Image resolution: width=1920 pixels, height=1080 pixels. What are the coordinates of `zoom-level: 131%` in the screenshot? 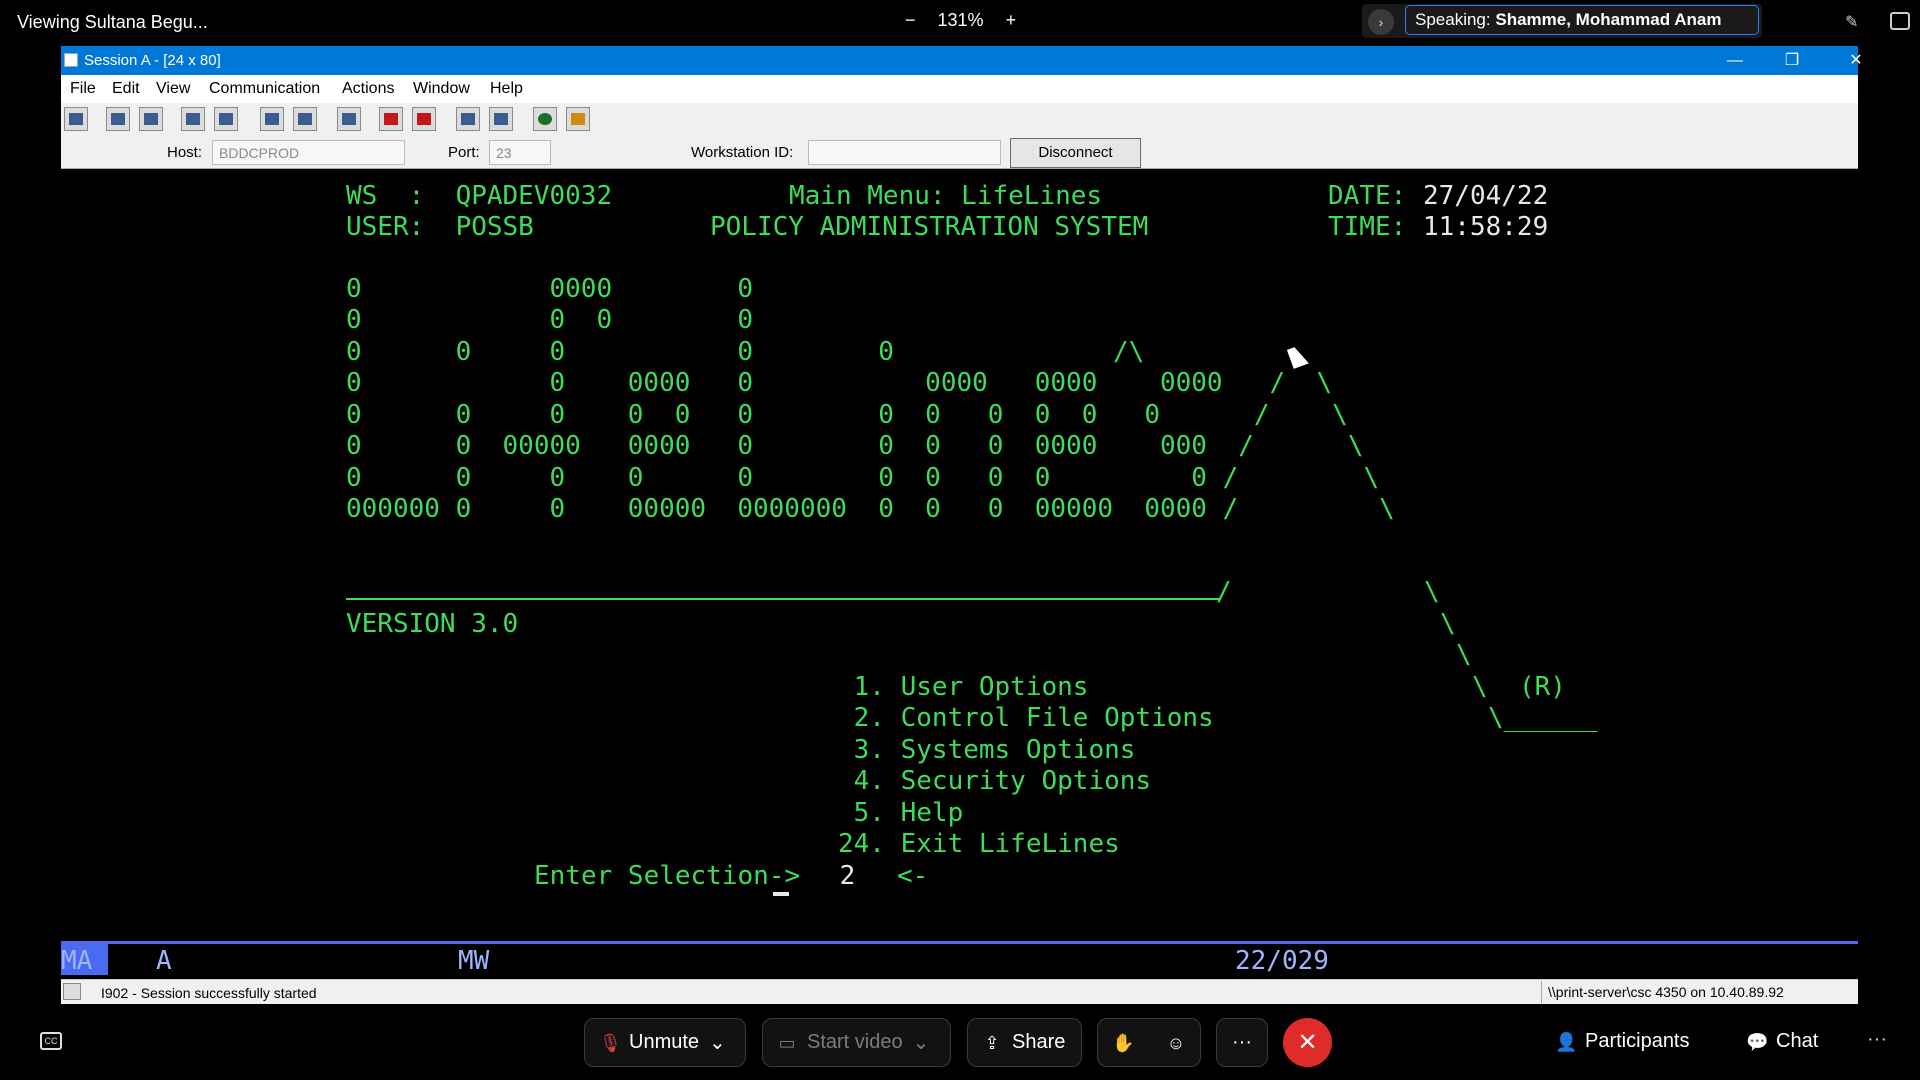 It's located at (960, 20).